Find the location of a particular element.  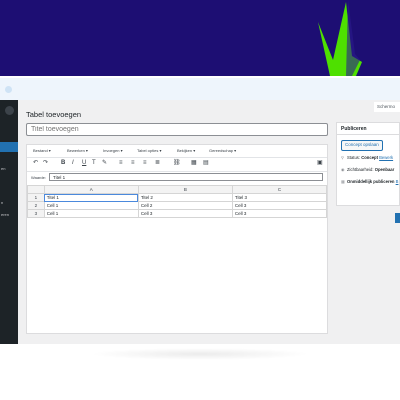

menu-bewerken: Bewerken ▾ is located at coordinates (77, 150).